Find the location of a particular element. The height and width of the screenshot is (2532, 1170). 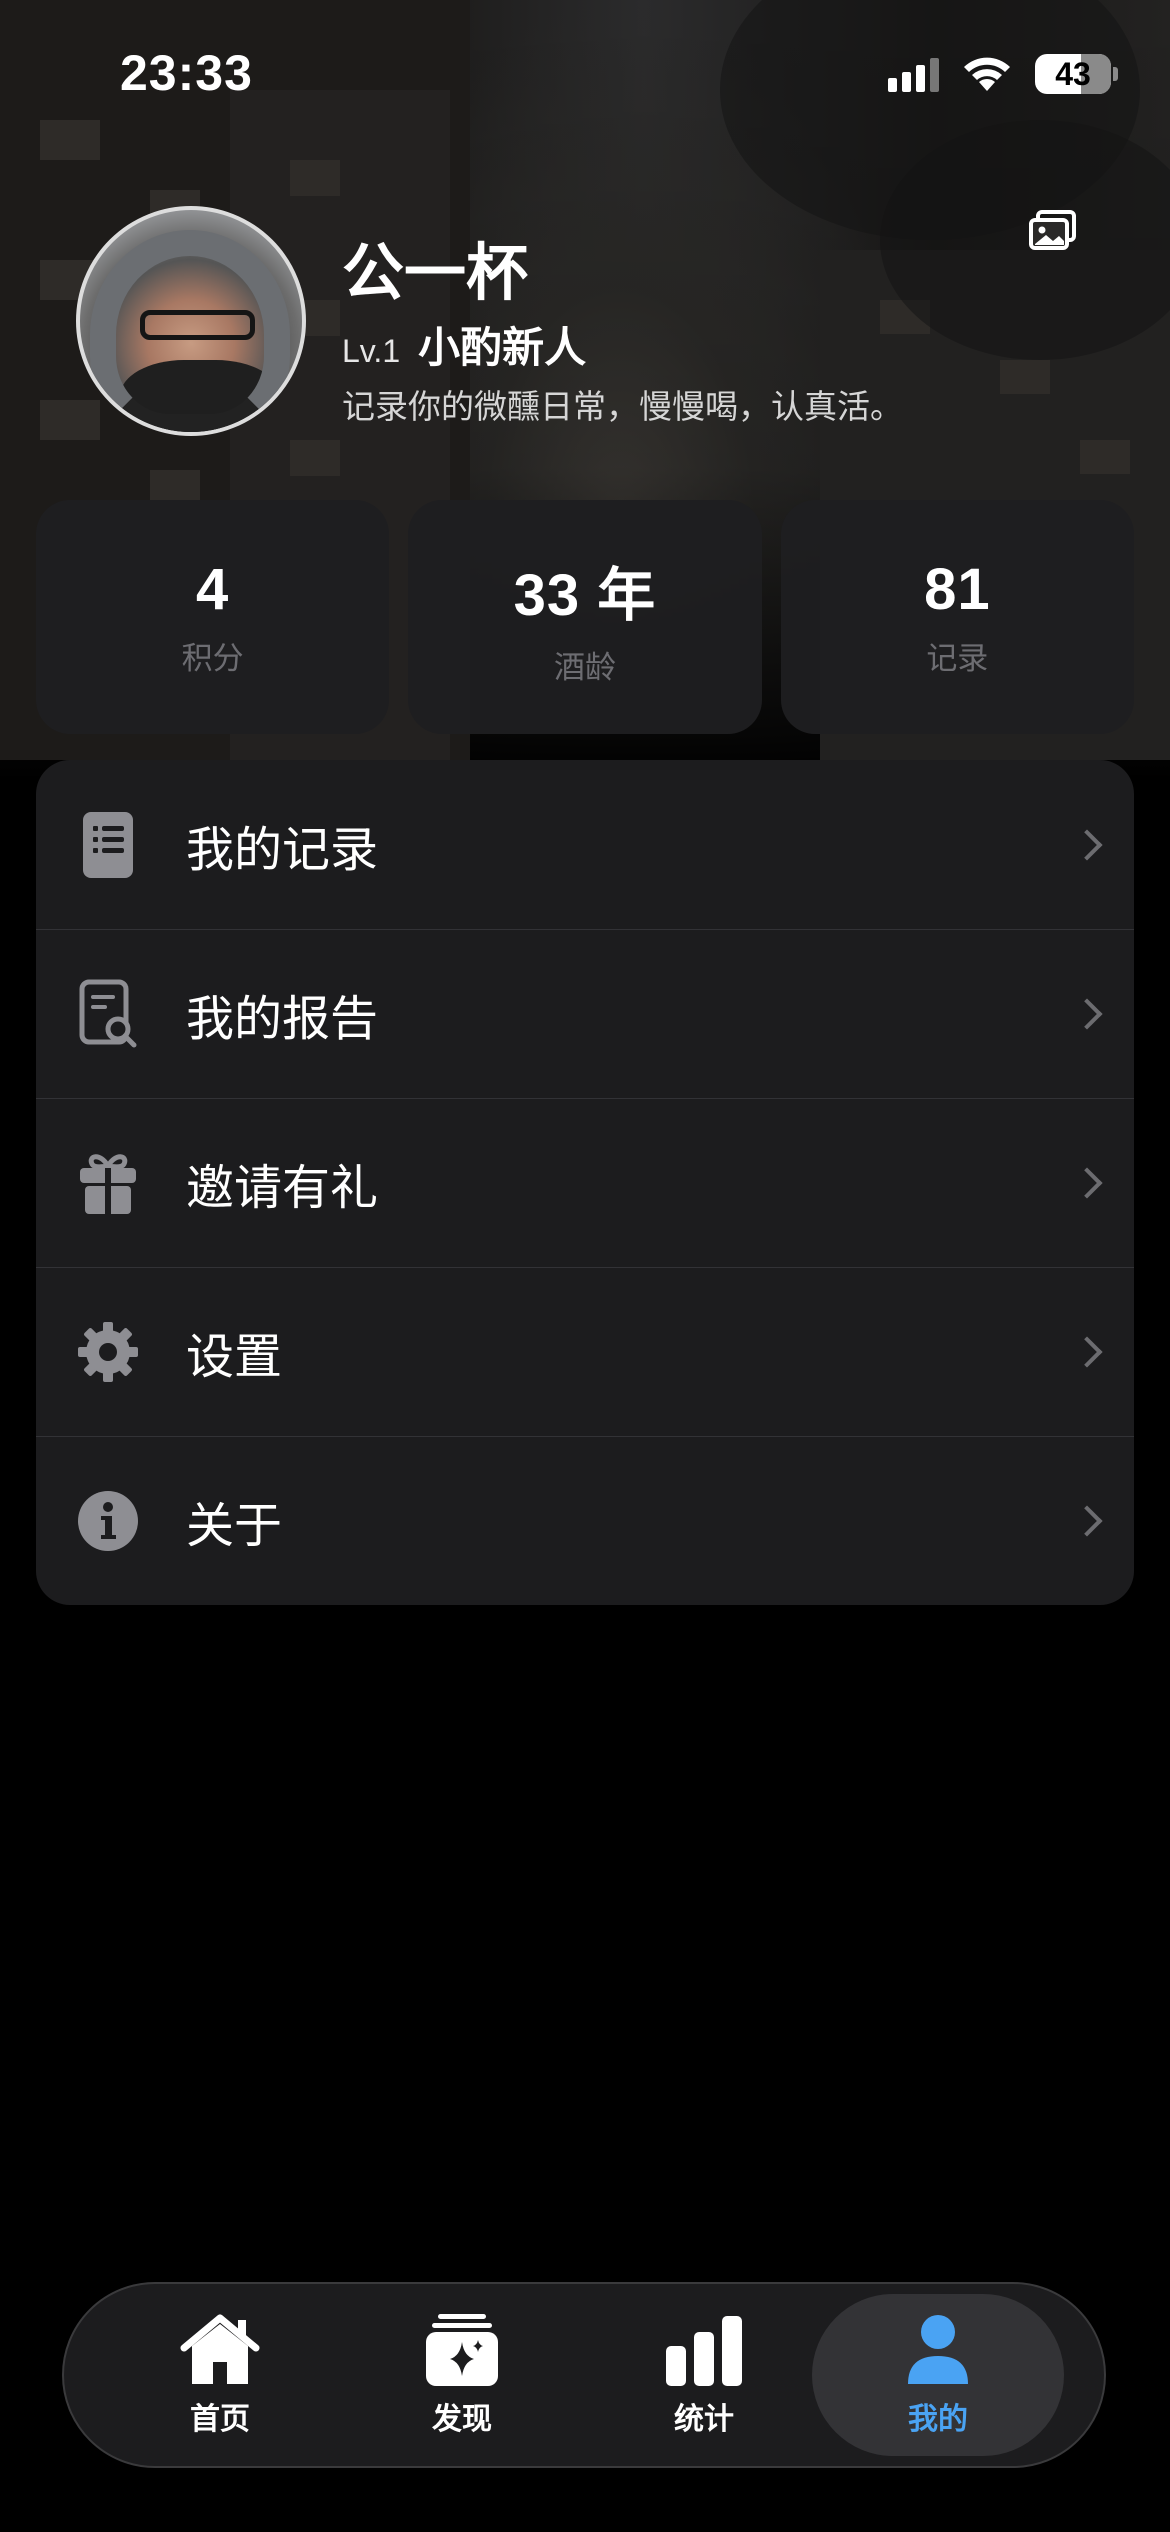

avatar is located at coordinates (191, 321).